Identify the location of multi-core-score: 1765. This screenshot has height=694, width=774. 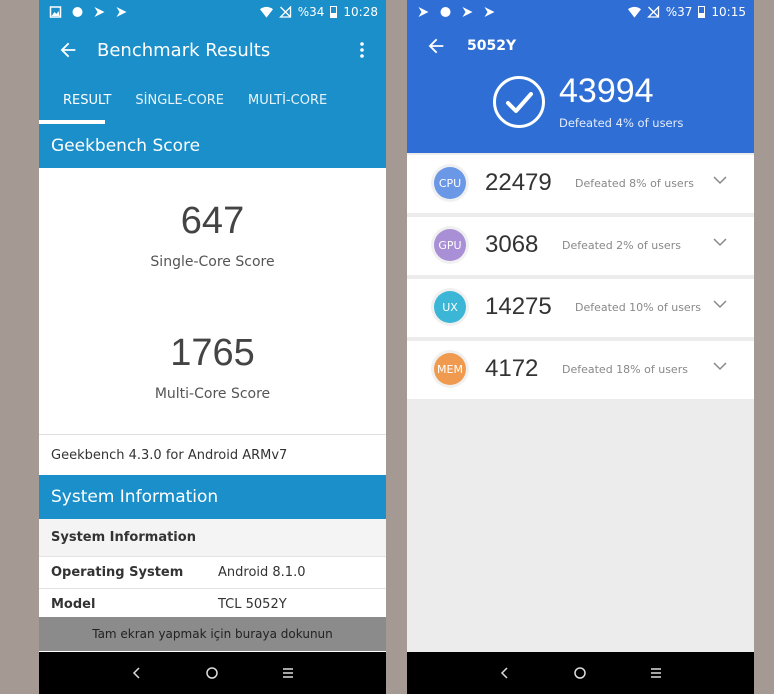
(212, 353).